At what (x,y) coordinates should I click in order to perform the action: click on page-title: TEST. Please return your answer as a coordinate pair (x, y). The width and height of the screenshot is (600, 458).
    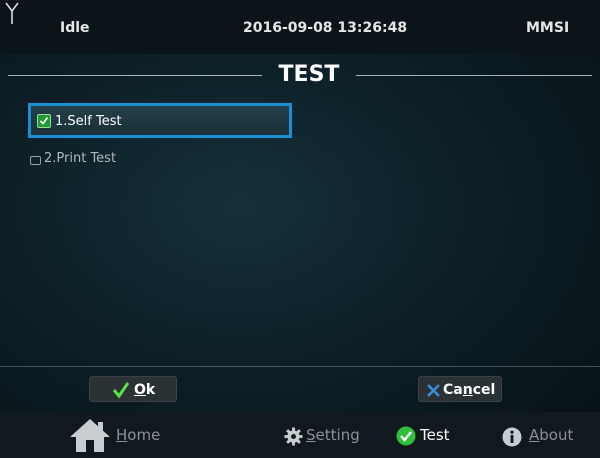
    Looking at the image, I should click on (309, 74).